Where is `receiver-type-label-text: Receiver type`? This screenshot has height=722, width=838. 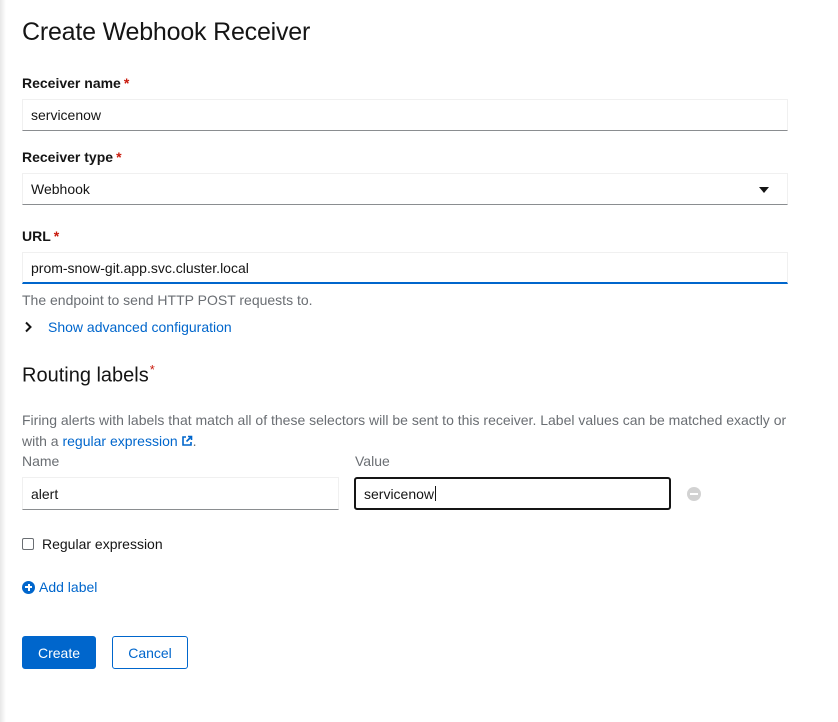
receiver-type-label-text: Receiver type is located at coordinates (68, 157).